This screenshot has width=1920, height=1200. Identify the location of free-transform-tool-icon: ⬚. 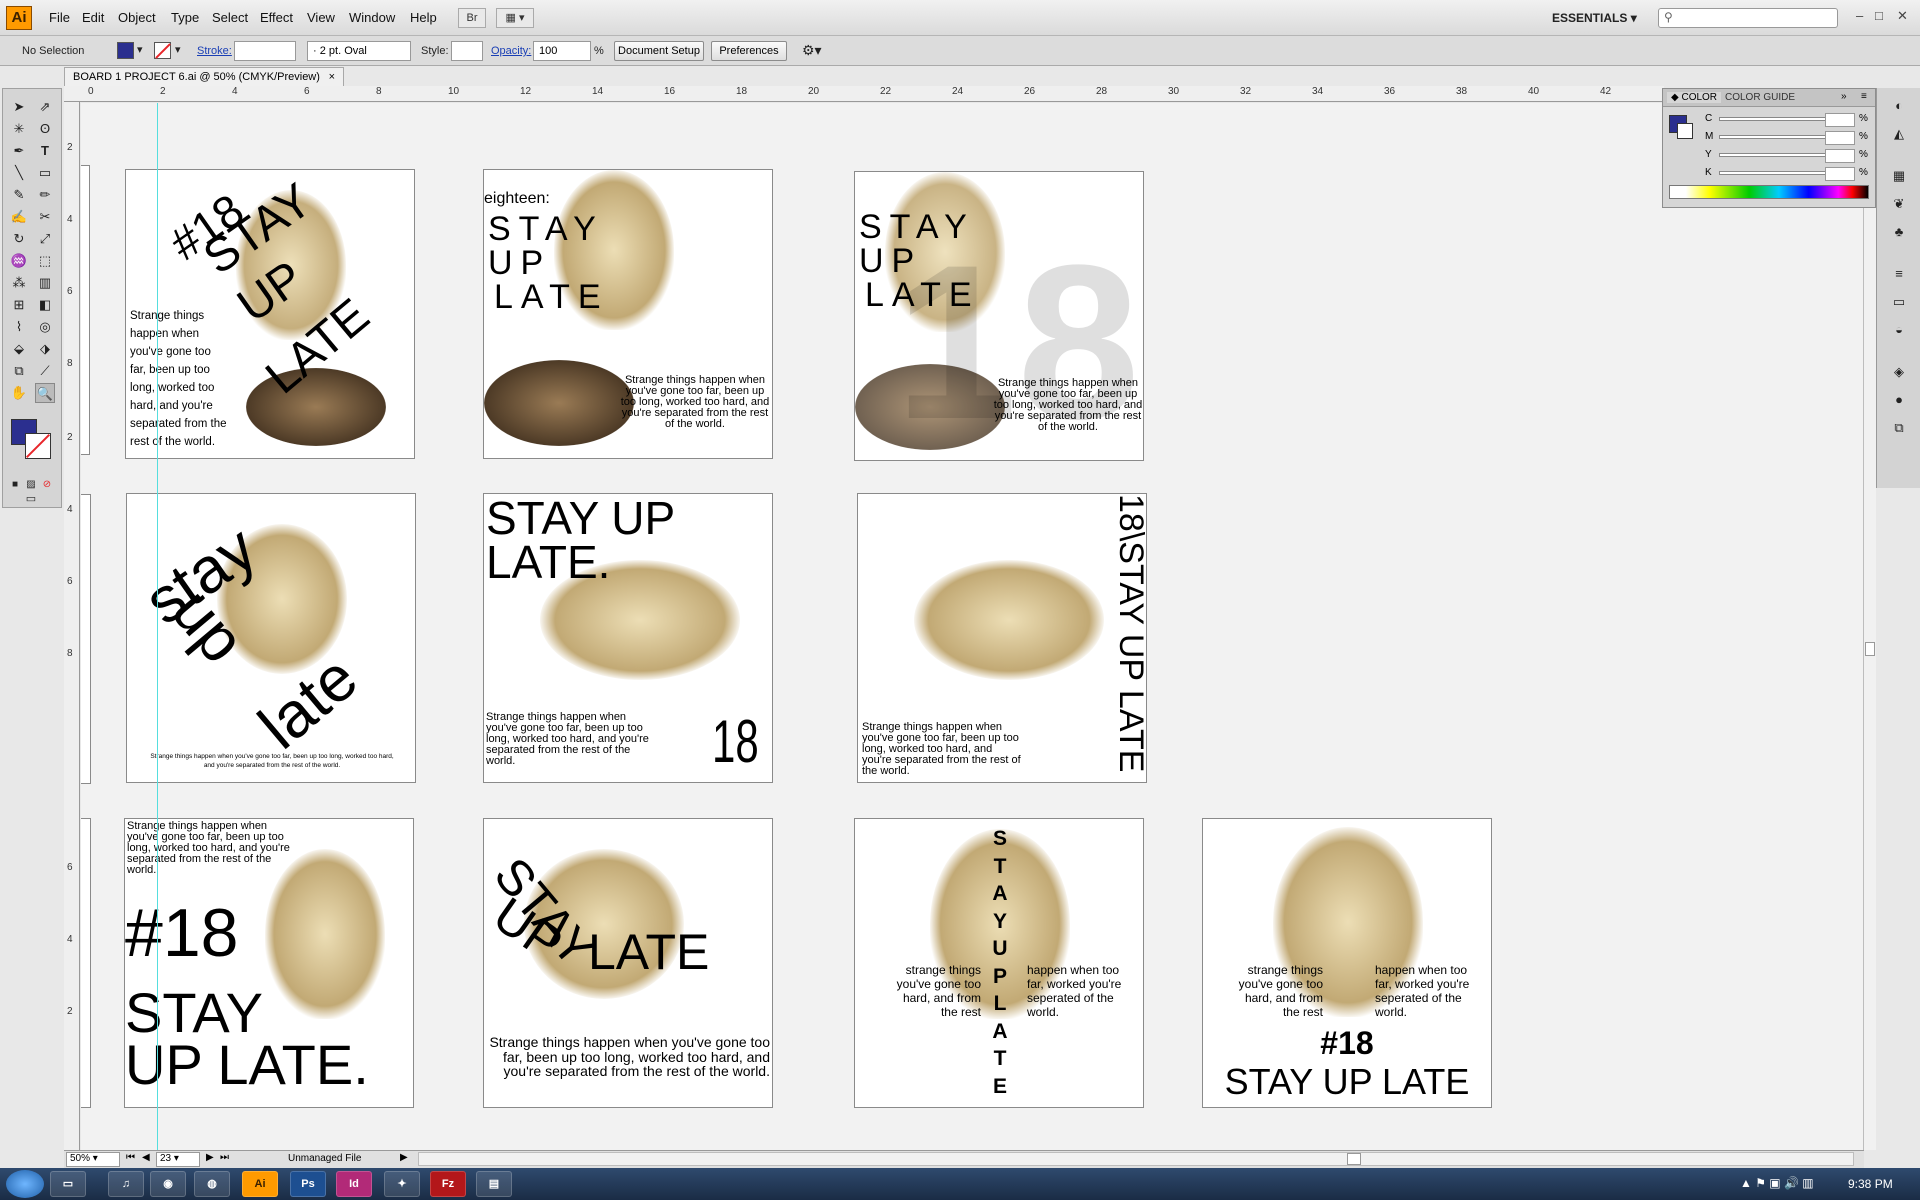
(45, 261).